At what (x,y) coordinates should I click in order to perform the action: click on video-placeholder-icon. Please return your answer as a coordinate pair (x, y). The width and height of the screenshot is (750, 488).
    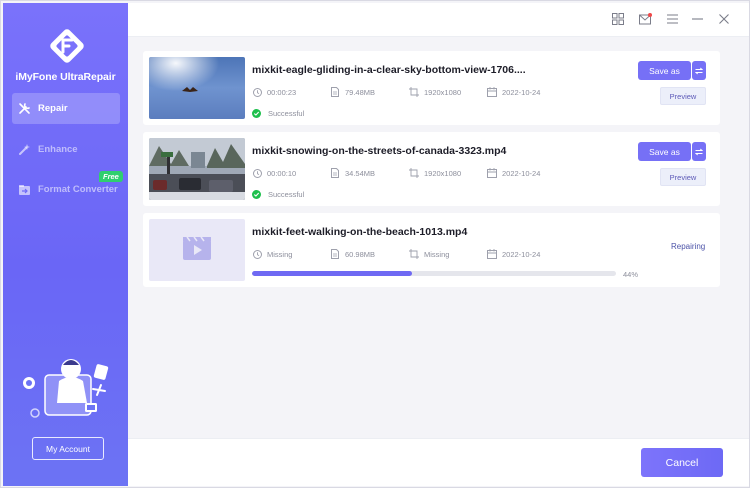
    Looking at the image, I should click on (197, 248).